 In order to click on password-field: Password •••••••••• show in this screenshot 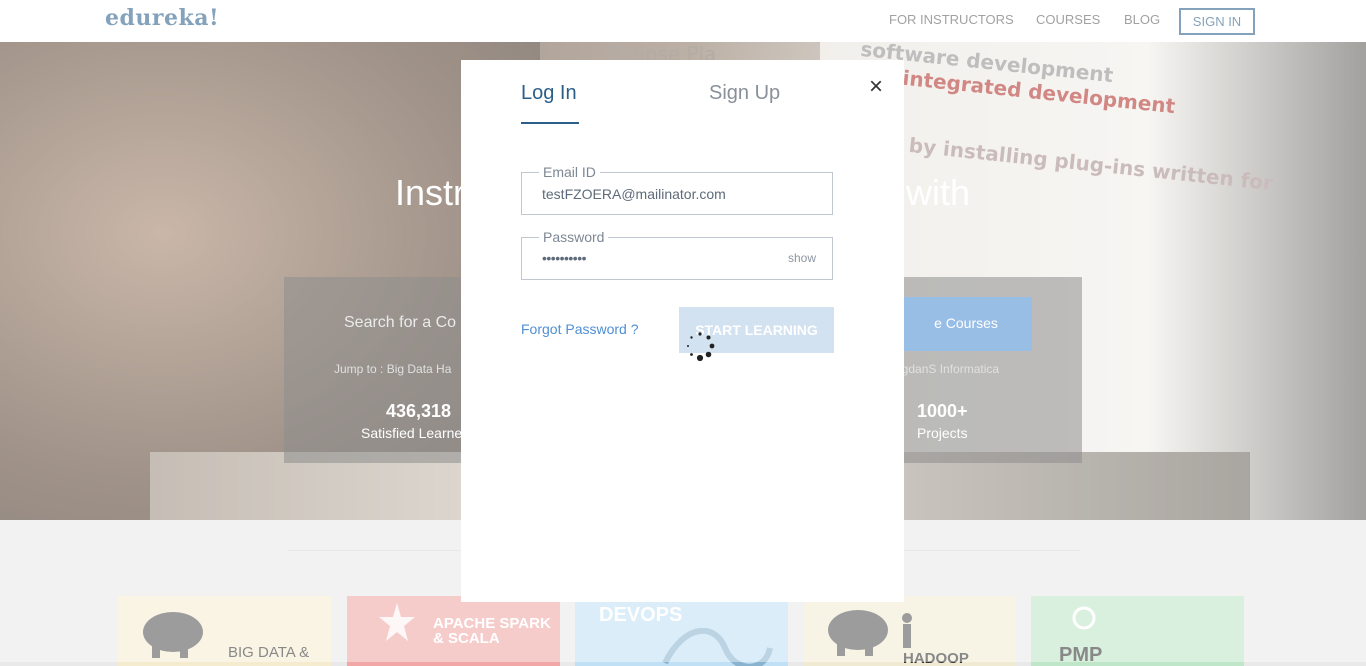, I will do `click(677, 254)`.